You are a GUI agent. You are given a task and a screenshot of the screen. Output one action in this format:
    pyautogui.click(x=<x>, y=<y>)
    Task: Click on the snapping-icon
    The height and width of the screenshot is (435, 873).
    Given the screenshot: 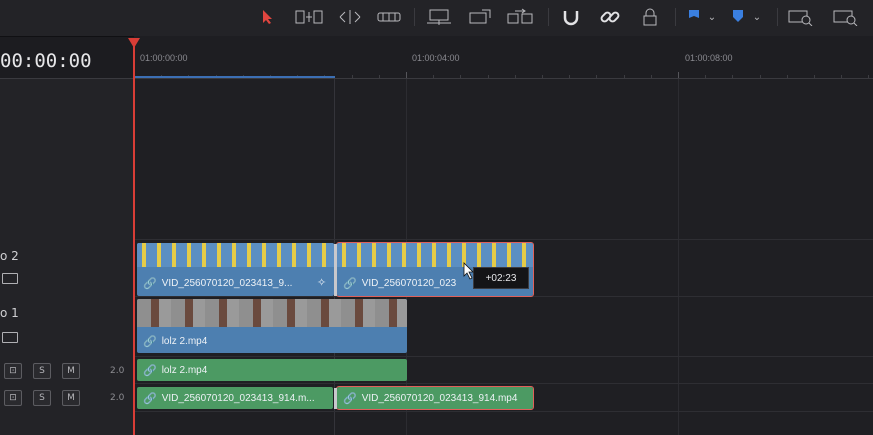 What is the action you would take?
    pyautogui.click(x=571, y=17)
    